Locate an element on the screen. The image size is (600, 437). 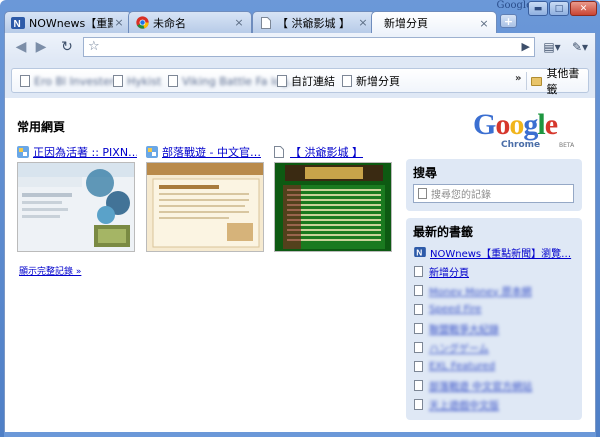
star-icon: ☆ is located at coordinates (94, 46).